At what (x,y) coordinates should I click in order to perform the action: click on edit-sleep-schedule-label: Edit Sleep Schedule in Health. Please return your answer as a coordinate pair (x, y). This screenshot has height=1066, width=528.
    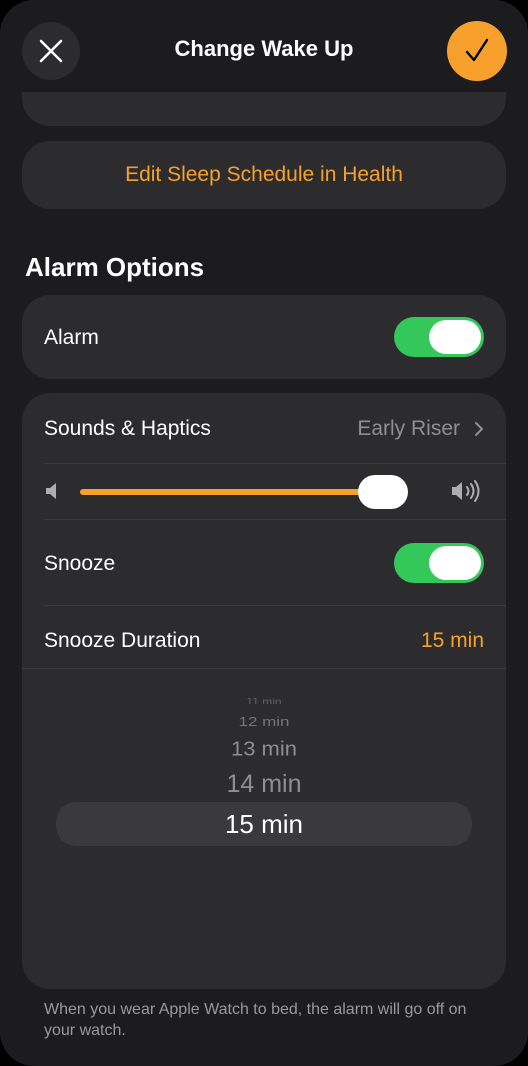
    Looking at the image, I should click on (264, 174).